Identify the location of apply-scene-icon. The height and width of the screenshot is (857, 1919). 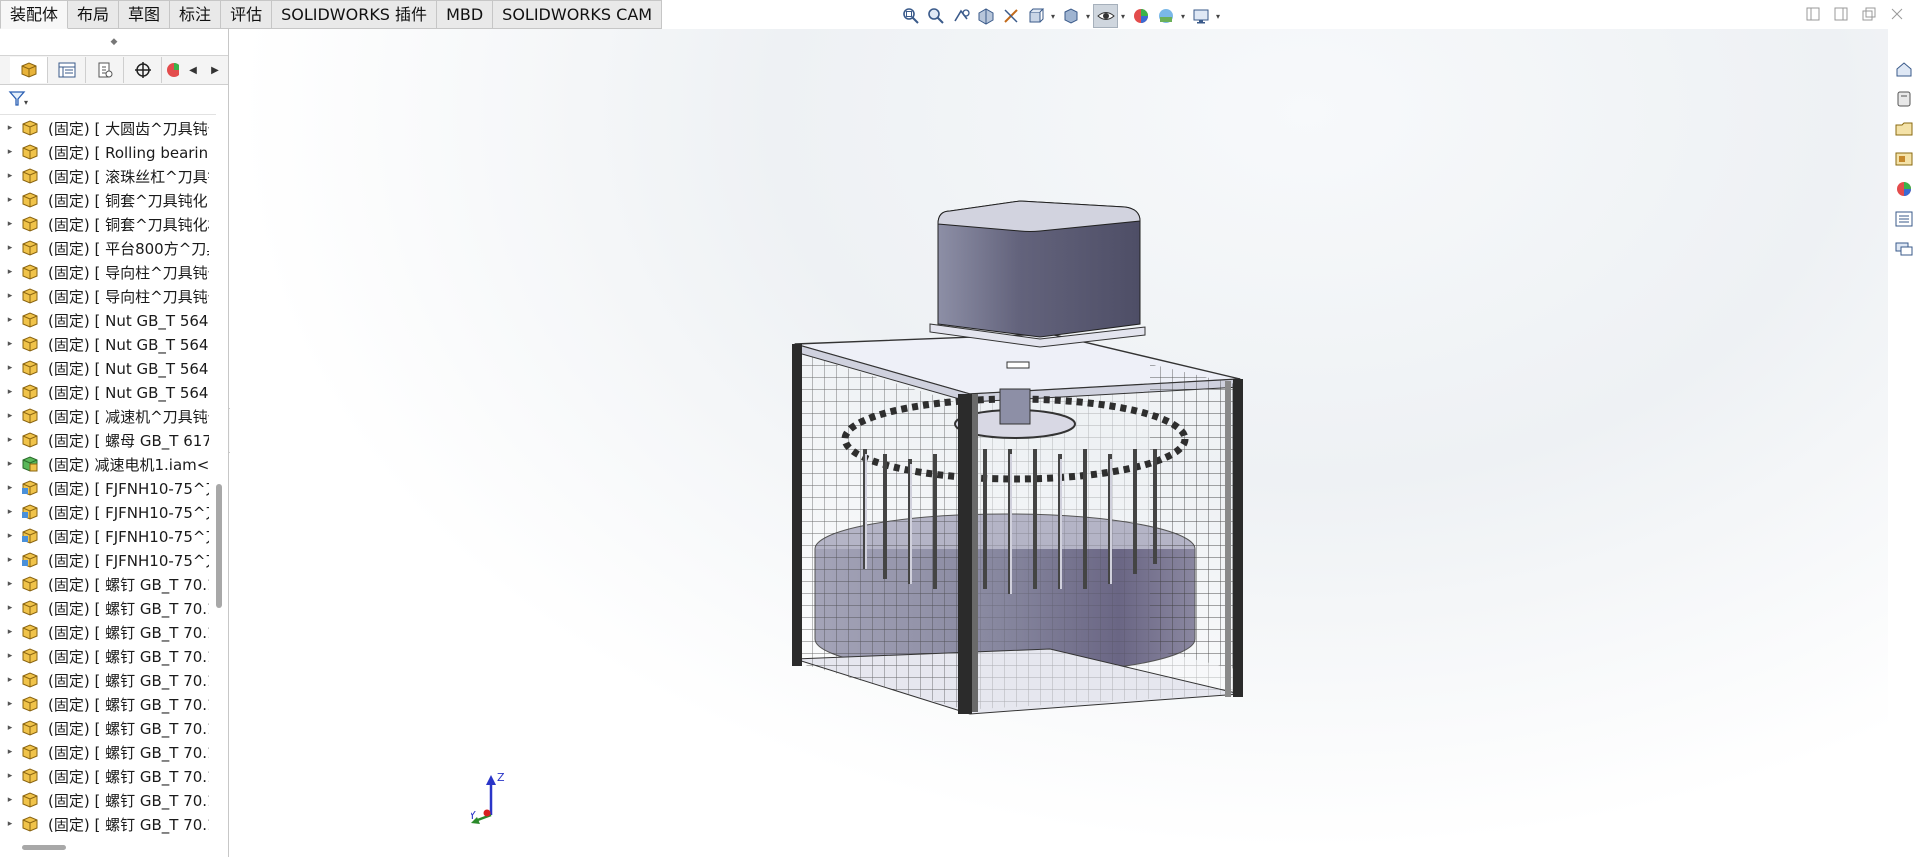
(1165, 16).